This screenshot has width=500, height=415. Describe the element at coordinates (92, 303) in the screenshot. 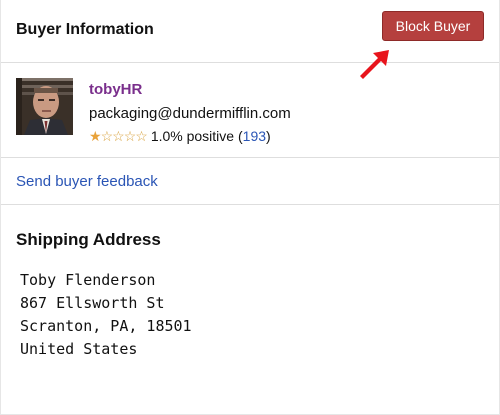

I see `address-line: 867 Ellsworth St` at that location.